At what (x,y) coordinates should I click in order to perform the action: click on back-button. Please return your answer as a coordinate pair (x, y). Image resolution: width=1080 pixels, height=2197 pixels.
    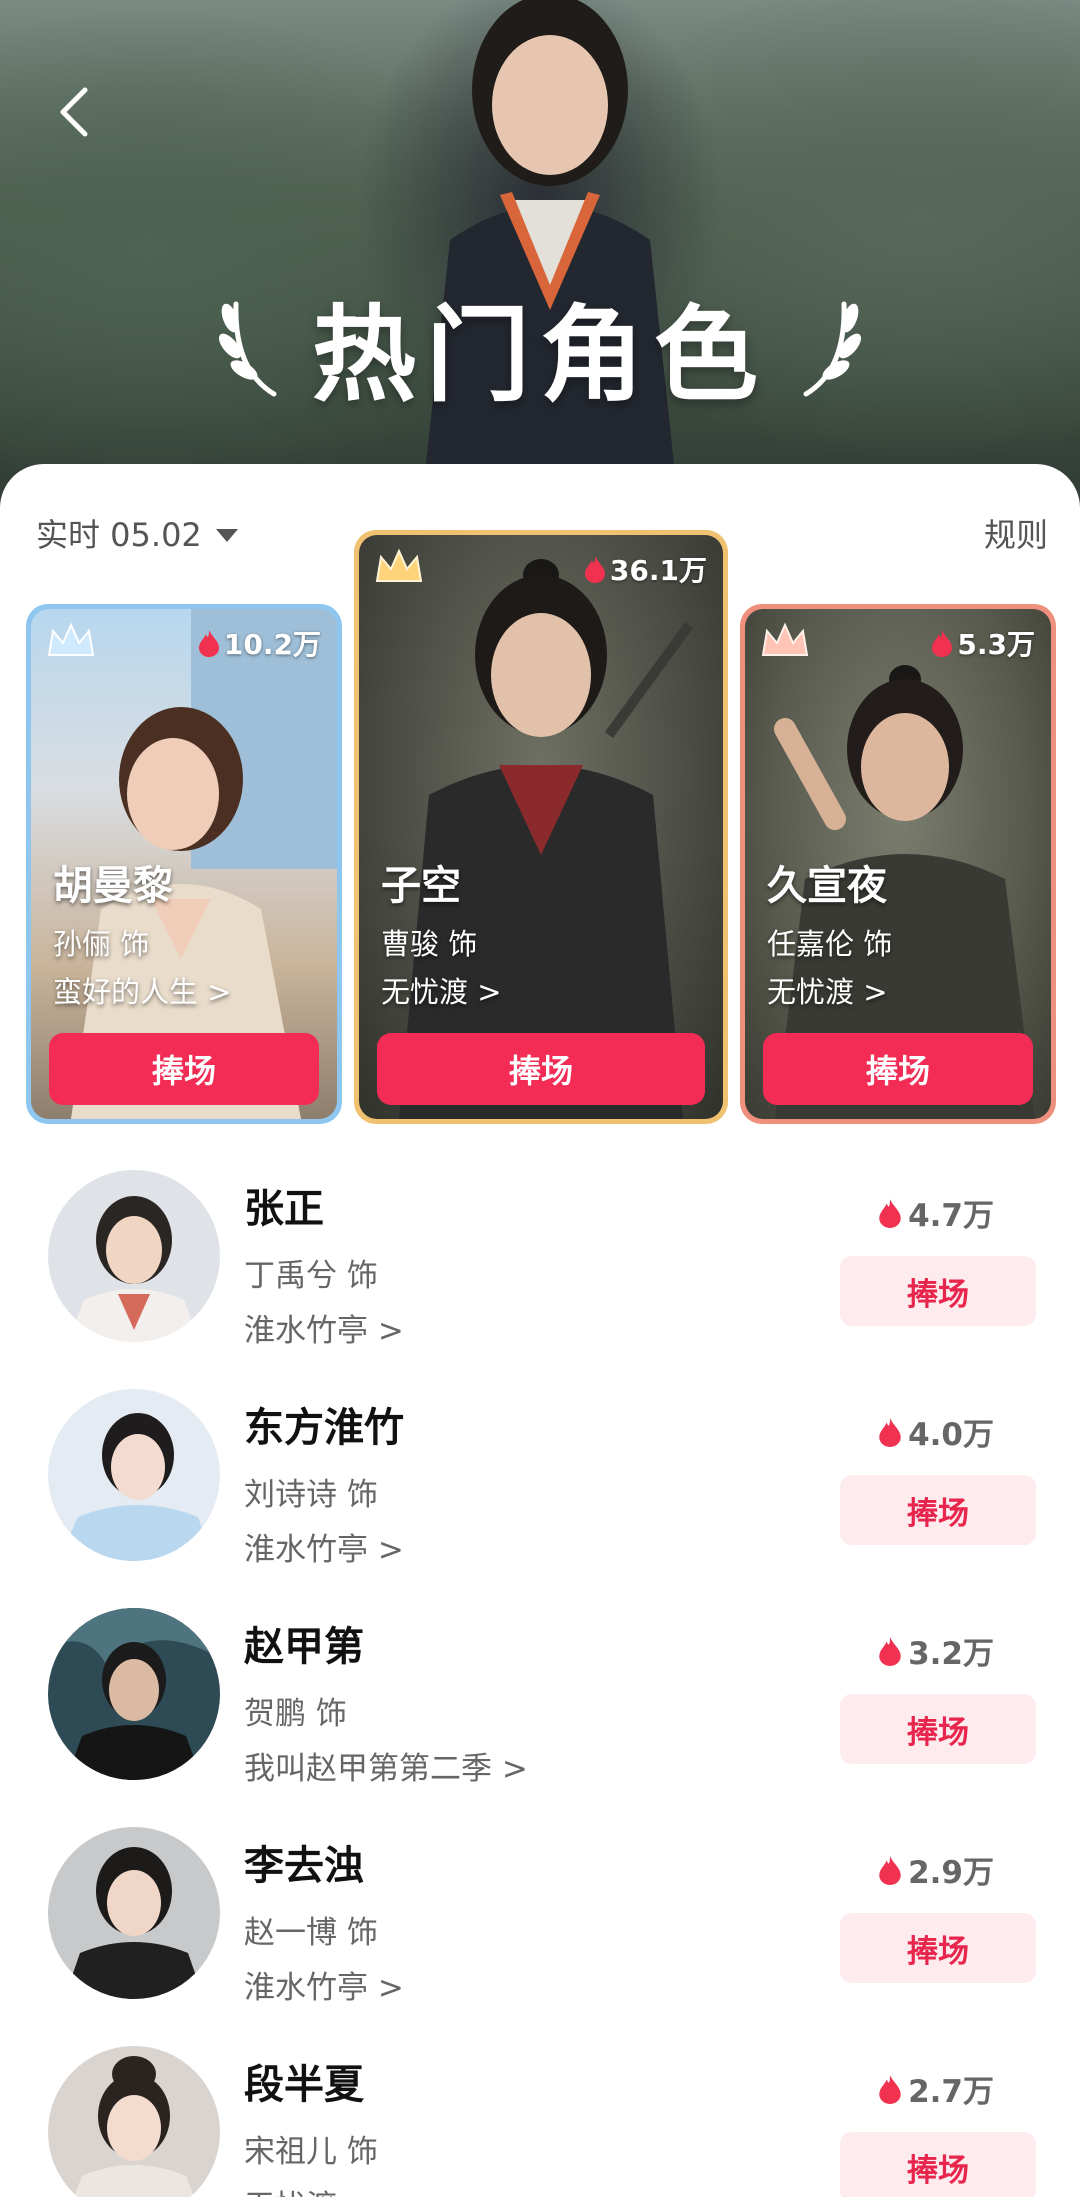
    Looking at the image, I should click on (74, 112).